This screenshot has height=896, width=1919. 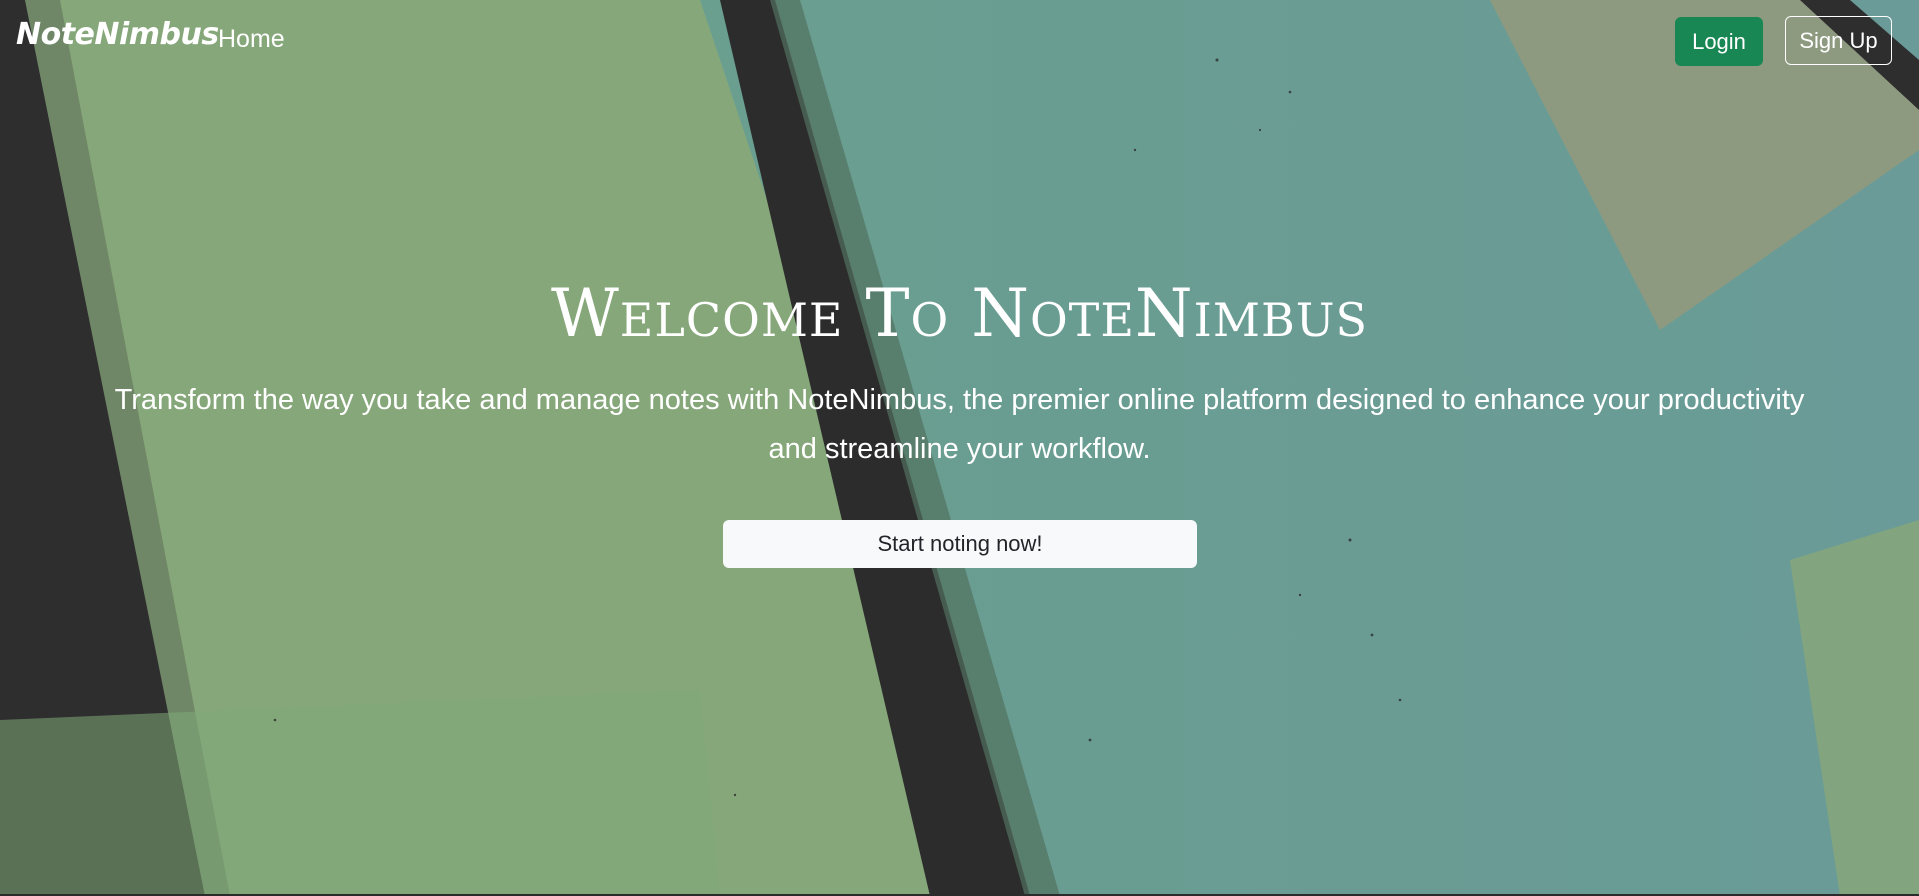 What do you see at coordinates (1838, 40) in the screenshot?
I see `signup-button: Sign Up` at bounding box center [1838, 40].